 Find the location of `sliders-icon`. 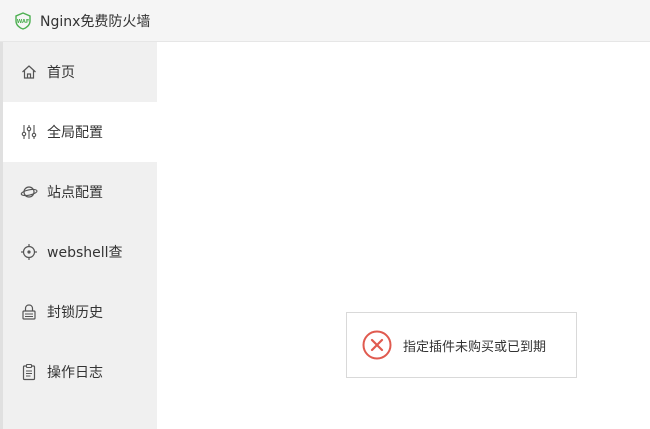

sliders-icon is located at coordinates (29, 132).